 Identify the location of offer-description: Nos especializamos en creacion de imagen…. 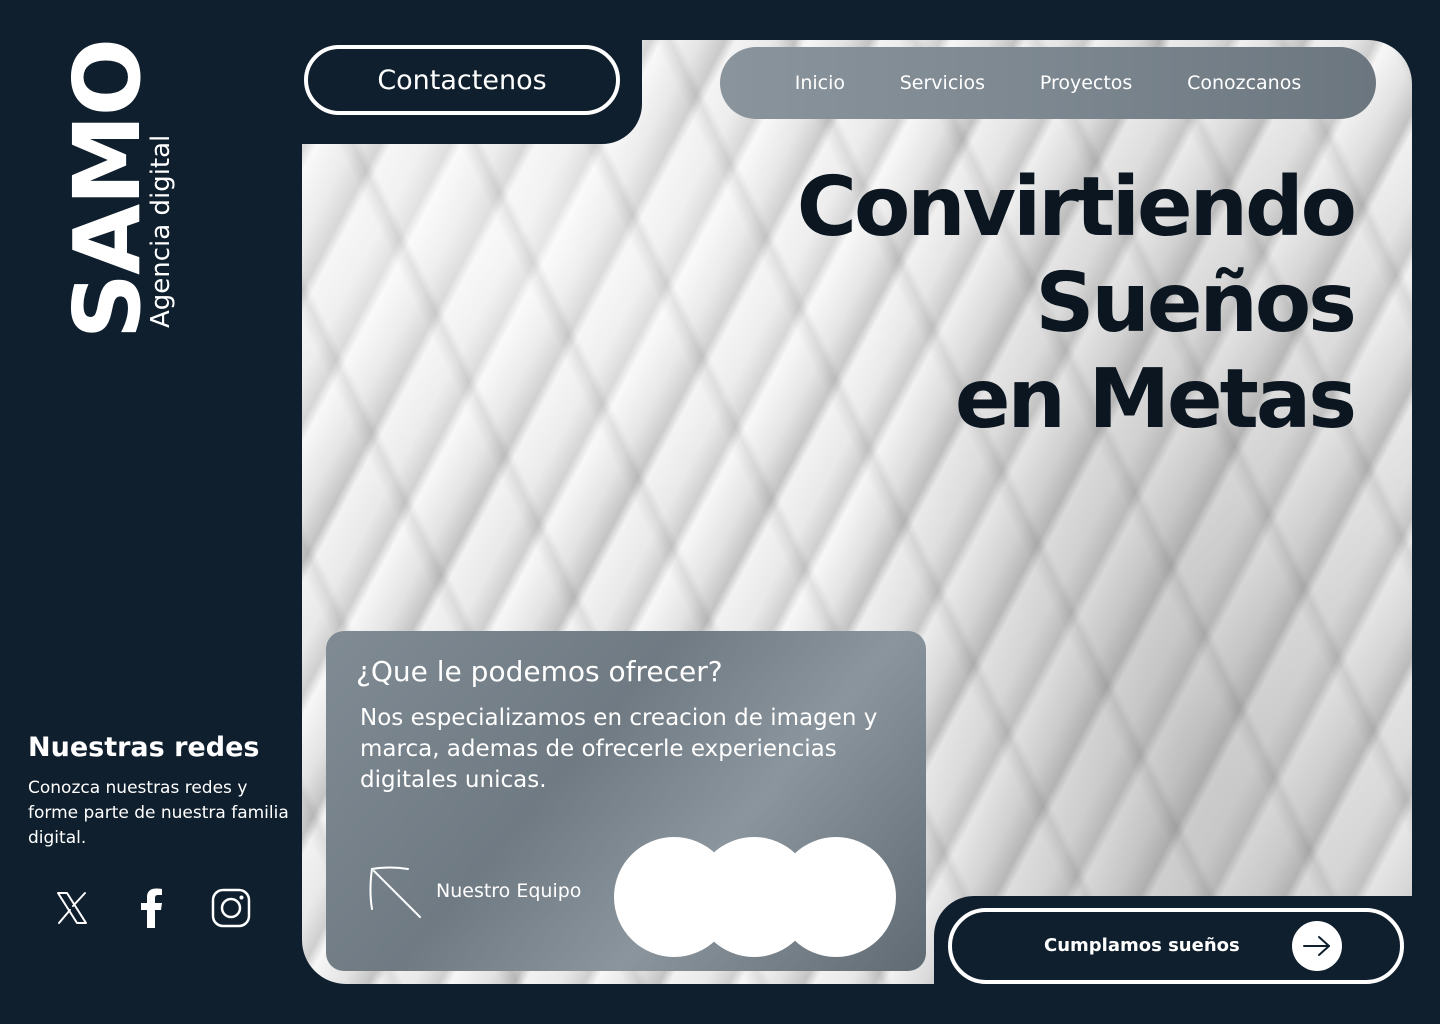
(619, 749).